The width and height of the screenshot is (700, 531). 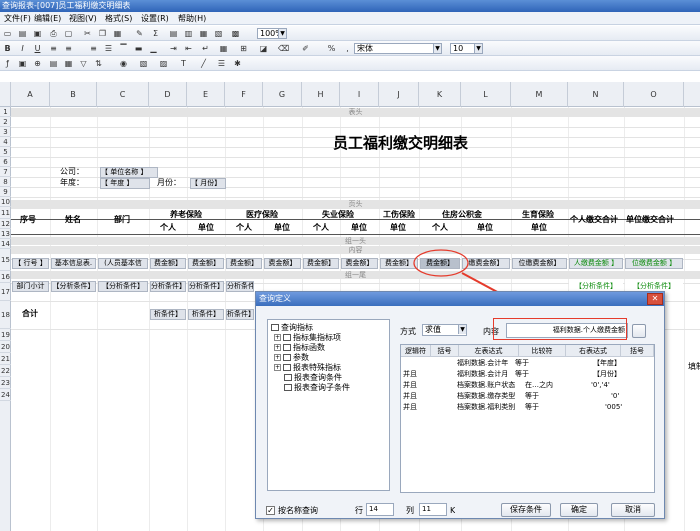 What do you see at coordinates (299, 347) in the screenshot?
I see `tree-item: + 指标函数` at bounding box center [299, 347].